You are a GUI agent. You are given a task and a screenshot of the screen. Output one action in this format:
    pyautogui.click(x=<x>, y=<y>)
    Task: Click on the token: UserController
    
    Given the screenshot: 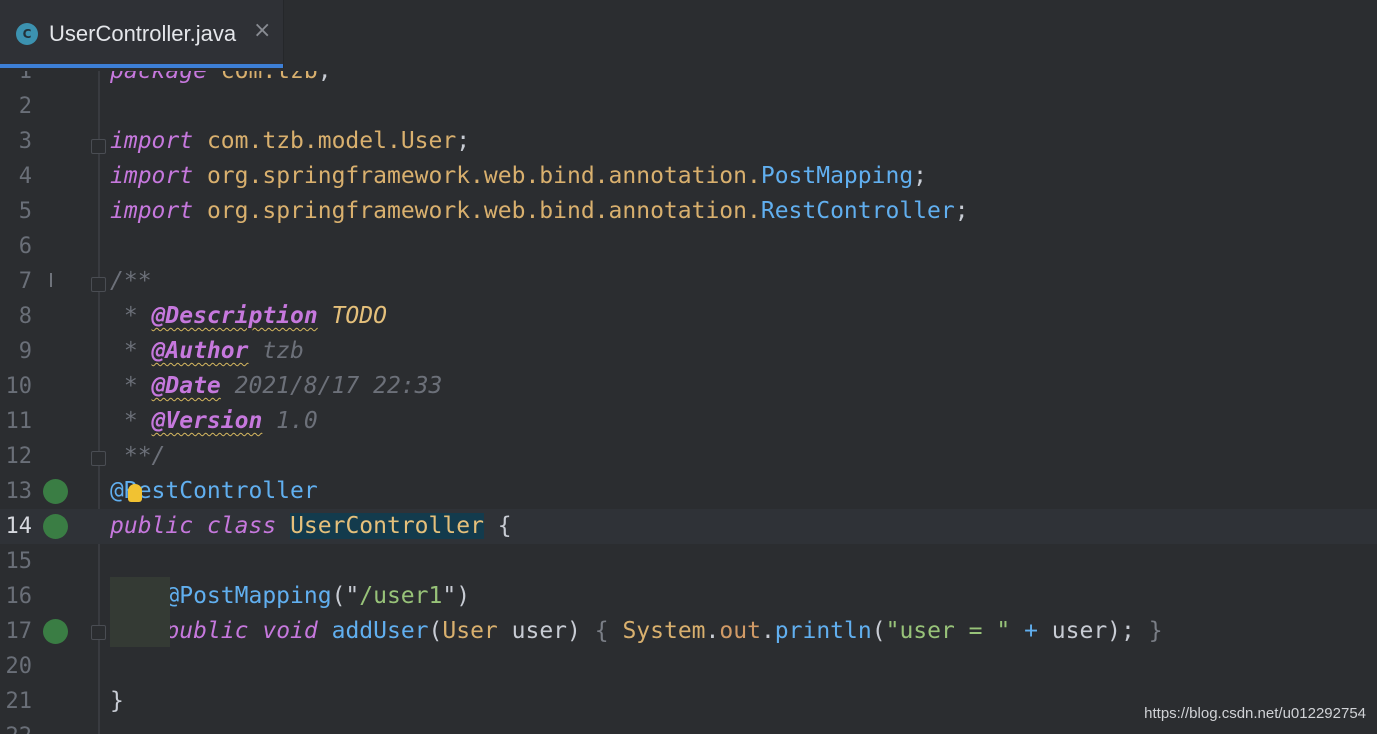 What is the action you would take?
    pyautogui.click(x=387, y=526)
    